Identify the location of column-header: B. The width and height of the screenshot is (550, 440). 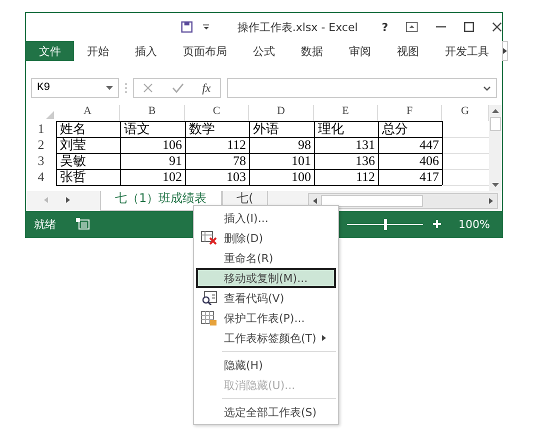
(152, 113).